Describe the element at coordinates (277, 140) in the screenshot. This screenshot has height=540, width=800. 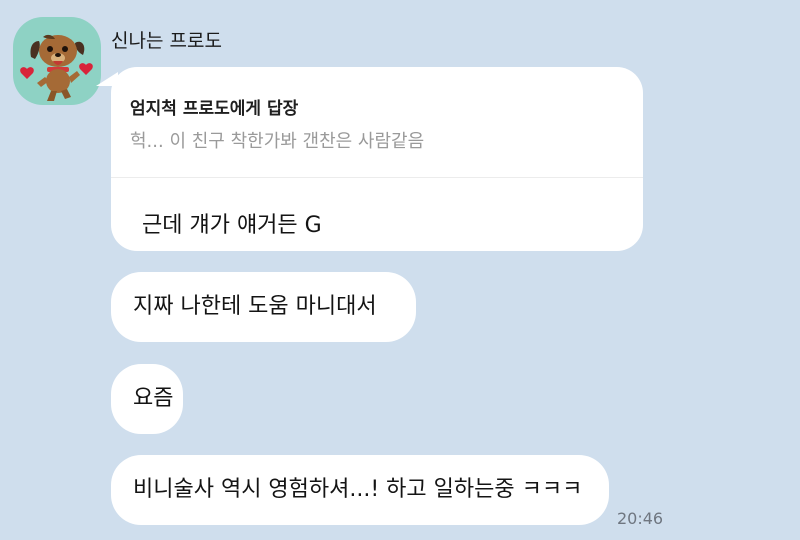
I see `quoted-message: 헉... 이 친구 착한가봐 갠찬은 사람같음` at that location.